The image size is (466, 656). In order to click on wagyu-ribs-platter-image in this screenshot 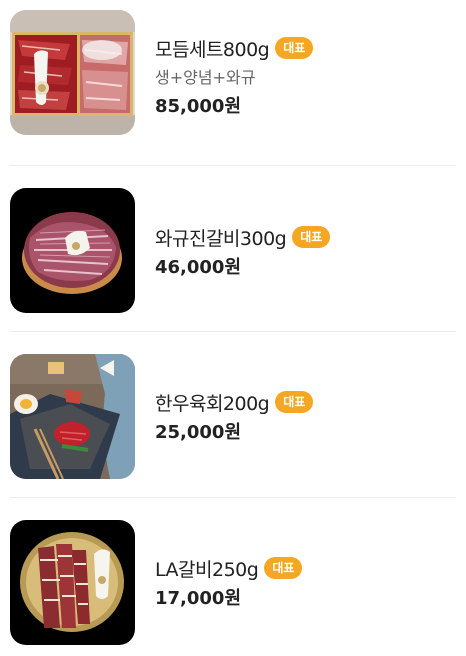, I will do `click(72, 250)`.